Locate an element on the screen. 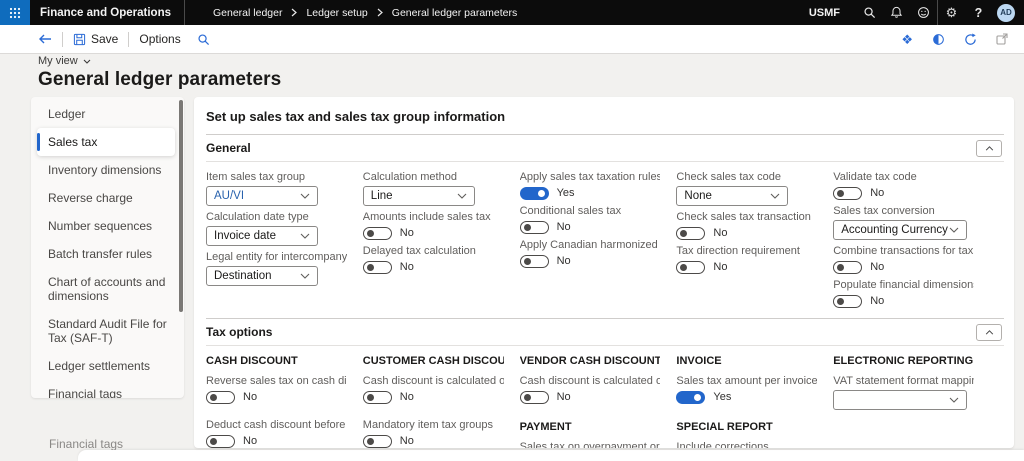 This screenshot has height=461, width=1024. tab-financial-tags-overflow: Financial tags is located at coordinates (86, 444).